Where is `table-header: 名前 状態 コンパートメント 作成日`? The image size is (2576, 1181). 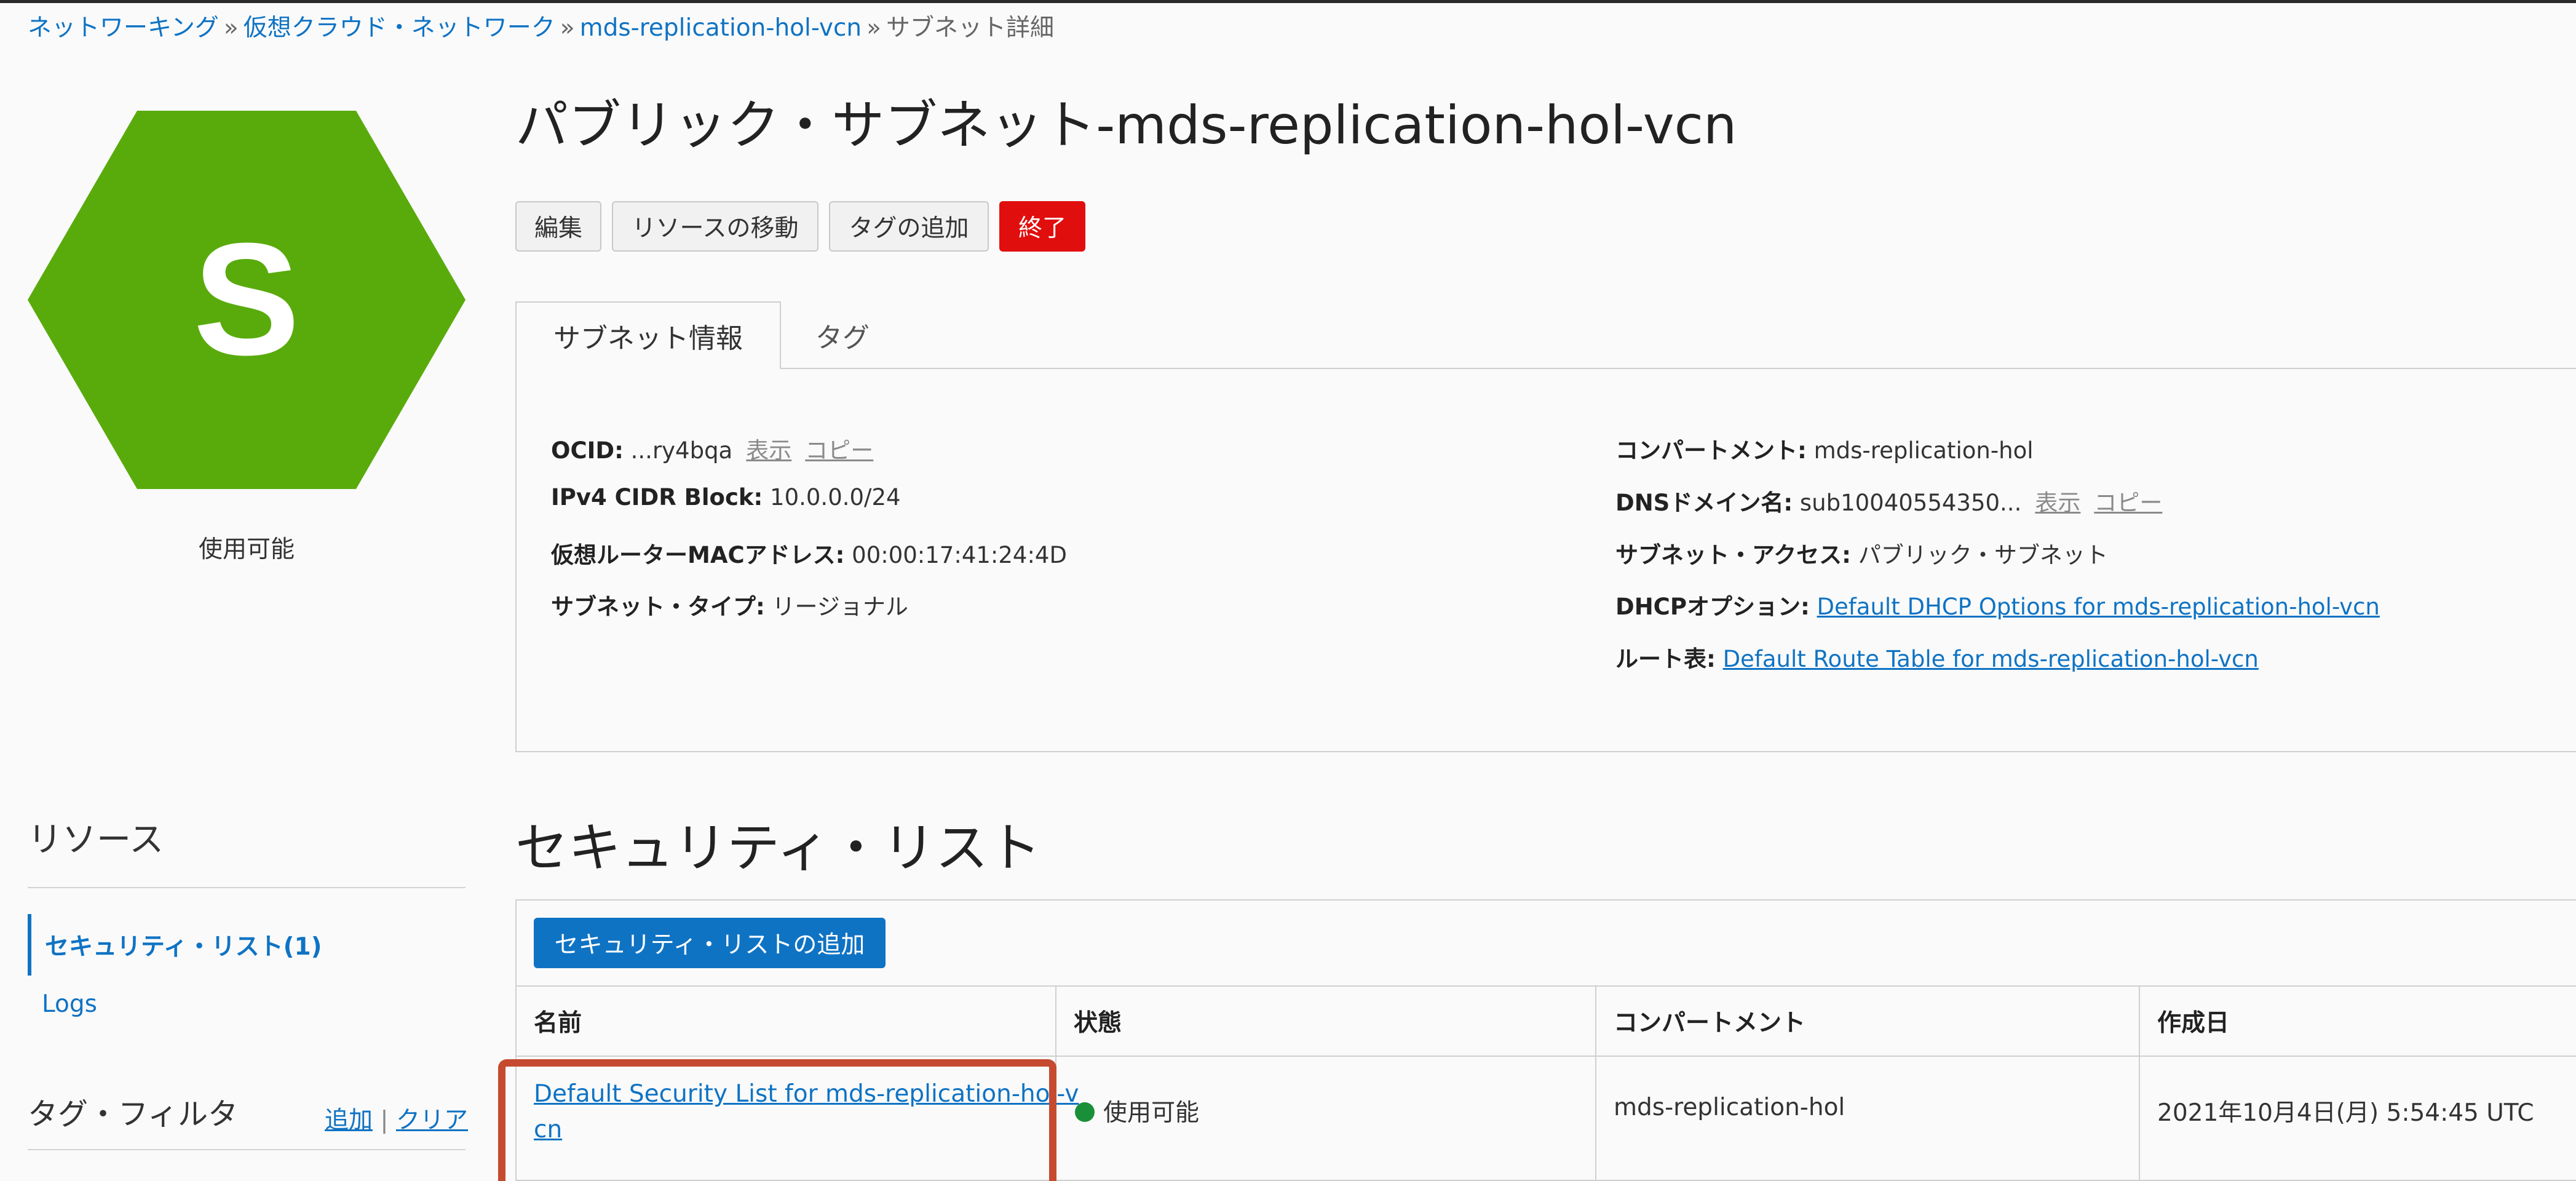 table-header: 名前 状態 コンパートメント 作成日 is located at coordinates (1545, 1021).